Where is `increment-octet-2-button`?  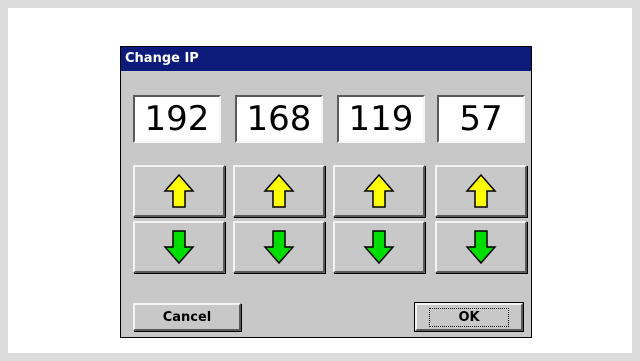 increment-octet-2-button is located at coordinates (279, 191).